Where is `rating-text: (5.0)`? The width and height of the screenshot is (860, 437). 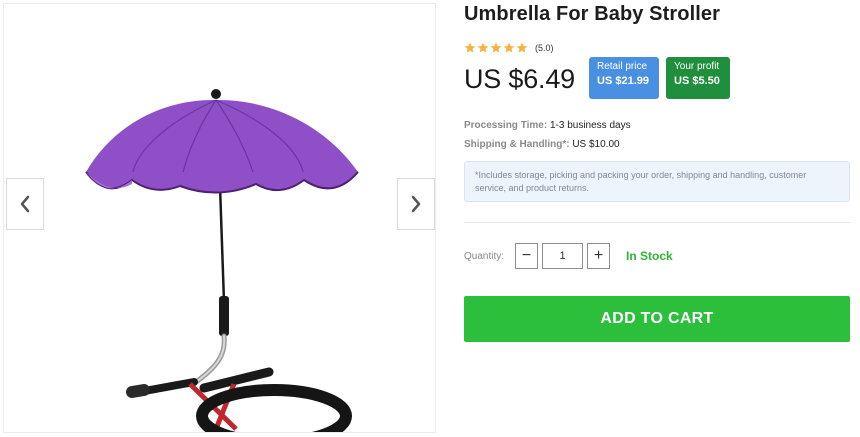 rating-text: (5.0) is located at coordinates (544, 48).